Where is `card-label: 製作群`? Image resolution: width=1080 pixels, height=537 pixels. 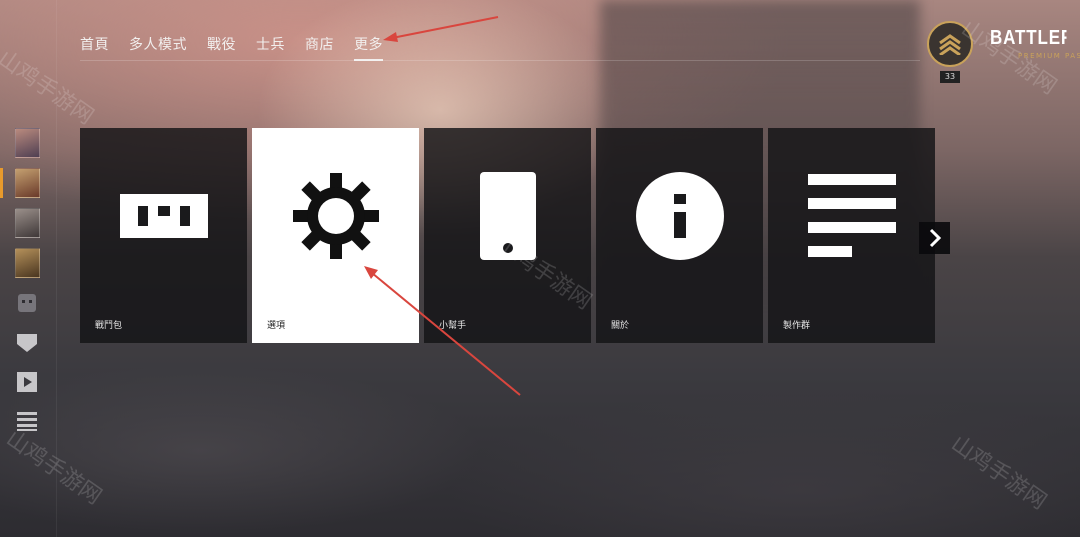
card-label: 製作群 is located at coordinates (797, 326).